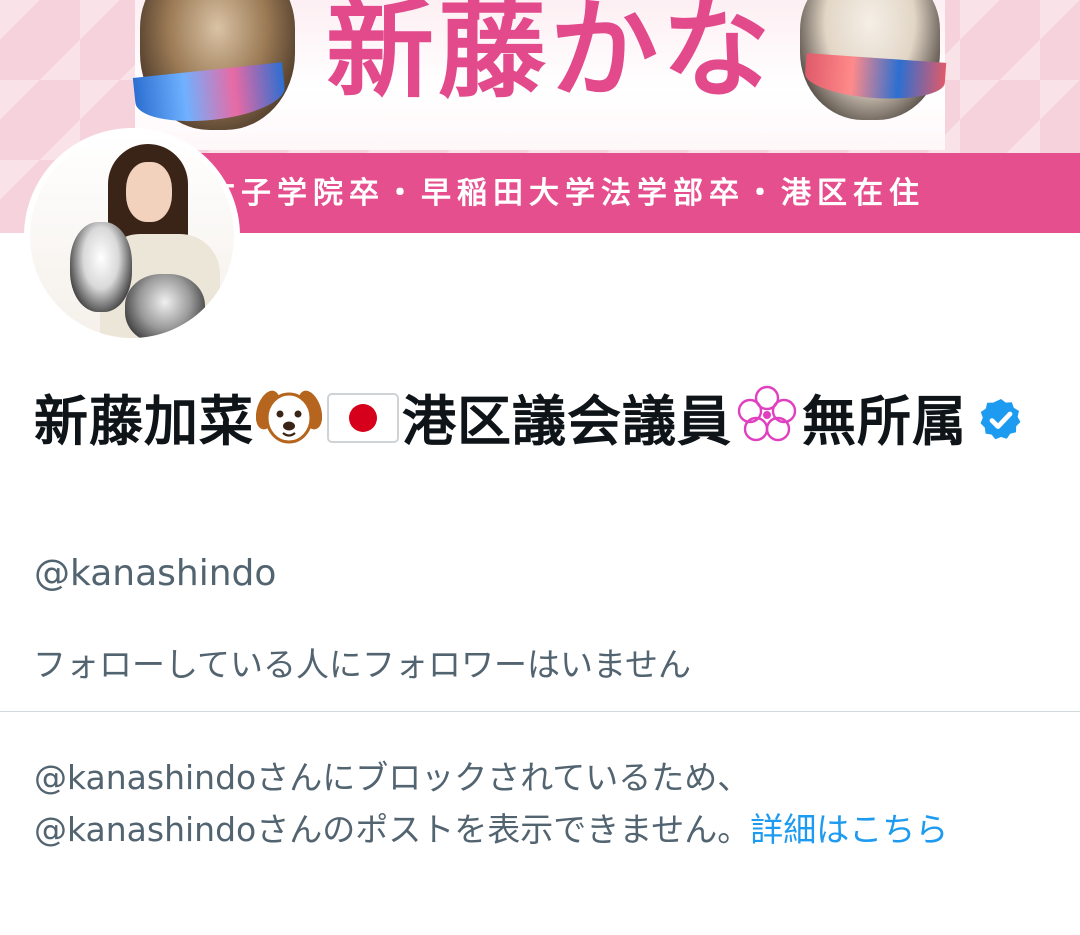 This screenshot has height=935, width=1080. What do you see at coordinates (1001, 426) in the screenshot?
I see `verified-badge-icon` at bounding box center [1001, 426].